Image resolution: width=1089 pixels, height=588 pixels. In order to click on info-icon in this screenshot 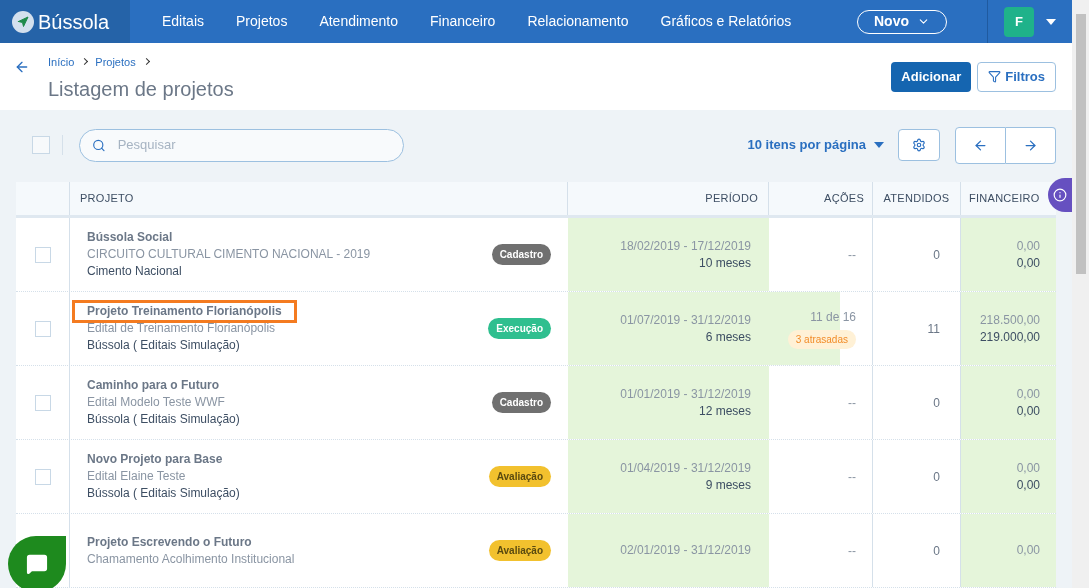, I will do `click(1060, 195)`.